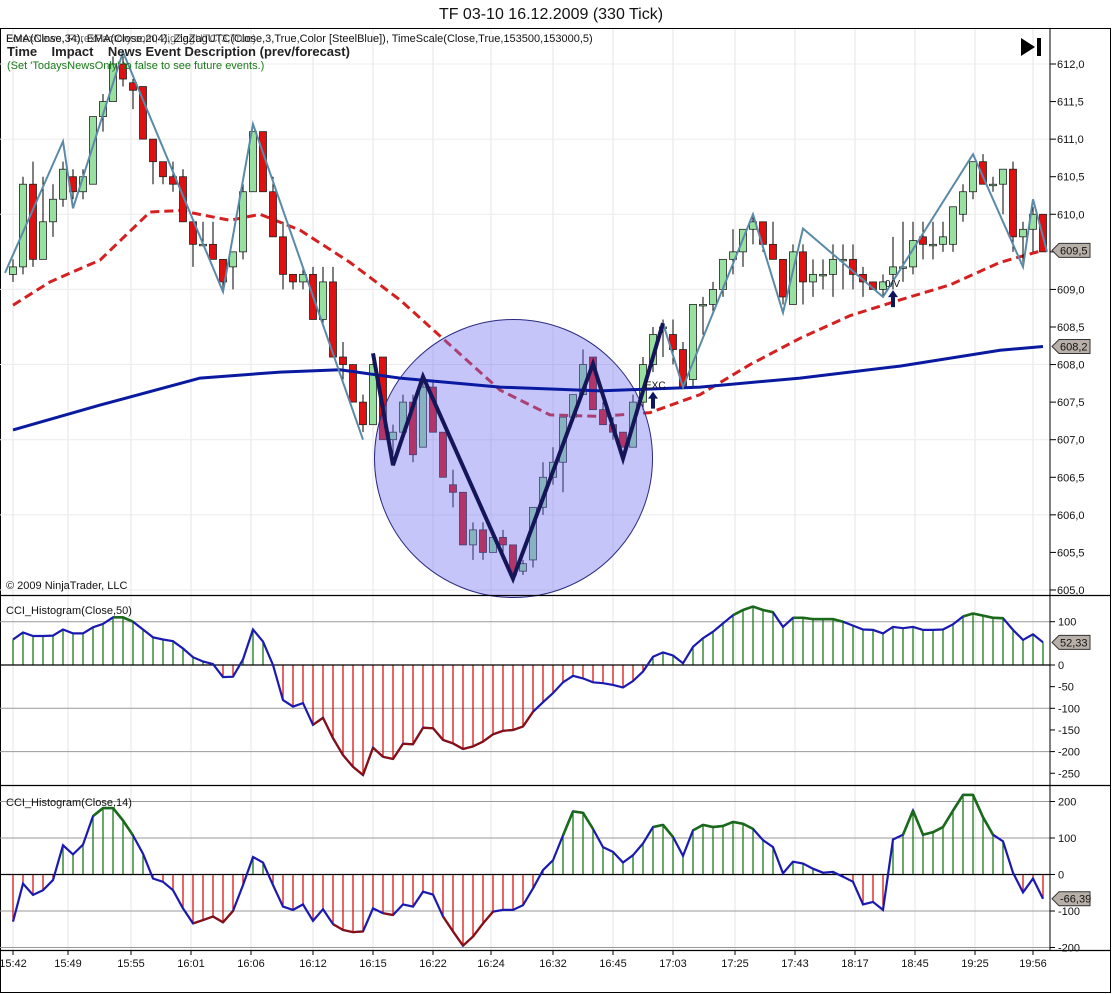  I want to click on time-label: 17:03, so click(673, 964).